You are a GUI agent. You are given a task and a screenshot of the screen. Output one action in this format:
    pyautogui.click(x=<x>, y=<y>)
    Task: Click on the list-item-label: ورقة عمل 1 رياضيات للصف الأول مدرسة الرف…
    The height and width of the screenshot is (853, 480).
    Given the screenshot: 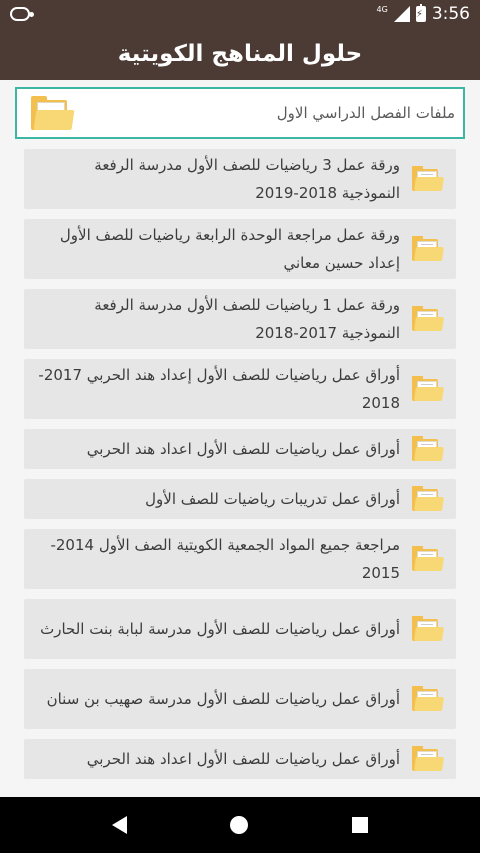 What is the action you would take?
    pyautogui.click(x=247, y=319)
    